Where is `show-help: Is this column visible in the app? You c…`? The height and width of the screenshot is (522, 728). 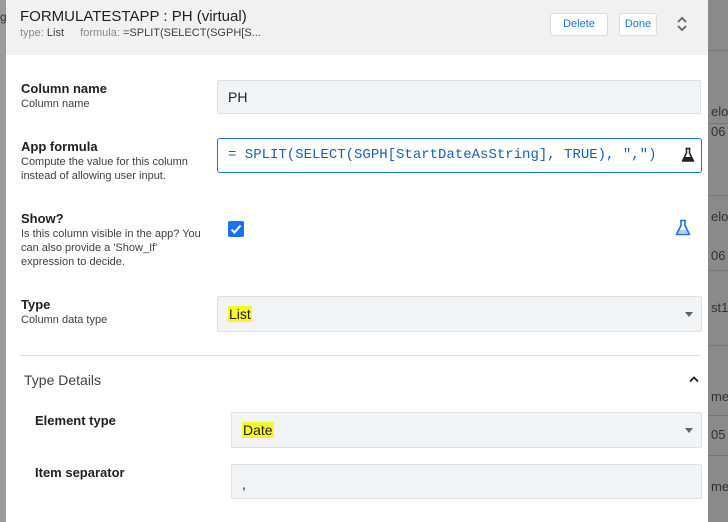 show-help: Is this column visible in the app? You c… is located at coordinates (111, 248).